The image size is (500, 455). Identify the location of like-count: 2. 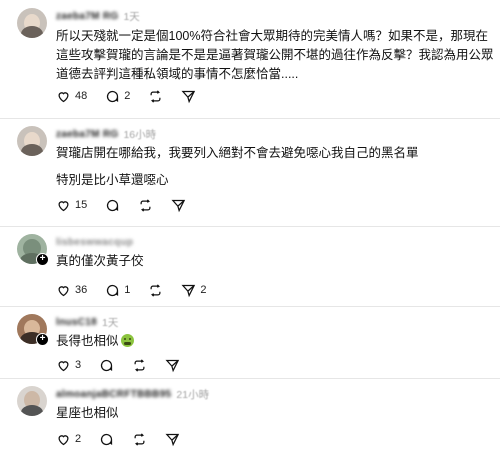
(78, 439).